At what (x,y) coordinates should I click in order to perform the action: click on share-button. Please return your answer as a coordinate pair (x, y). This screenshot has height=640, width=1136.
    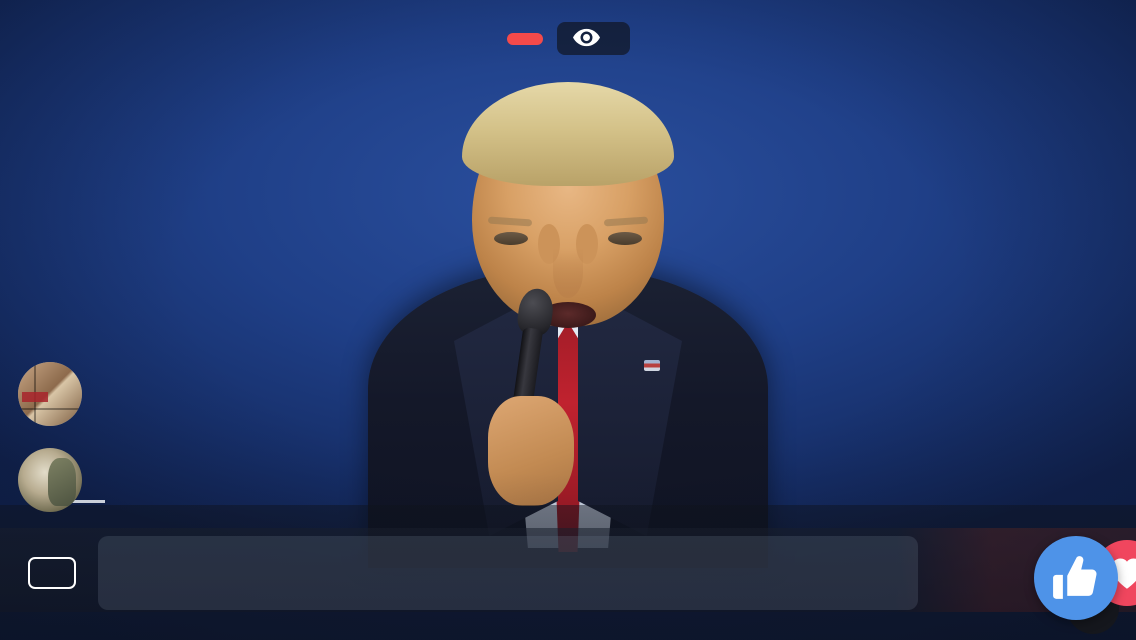
    Looking at the image, I should click on (52, 572).